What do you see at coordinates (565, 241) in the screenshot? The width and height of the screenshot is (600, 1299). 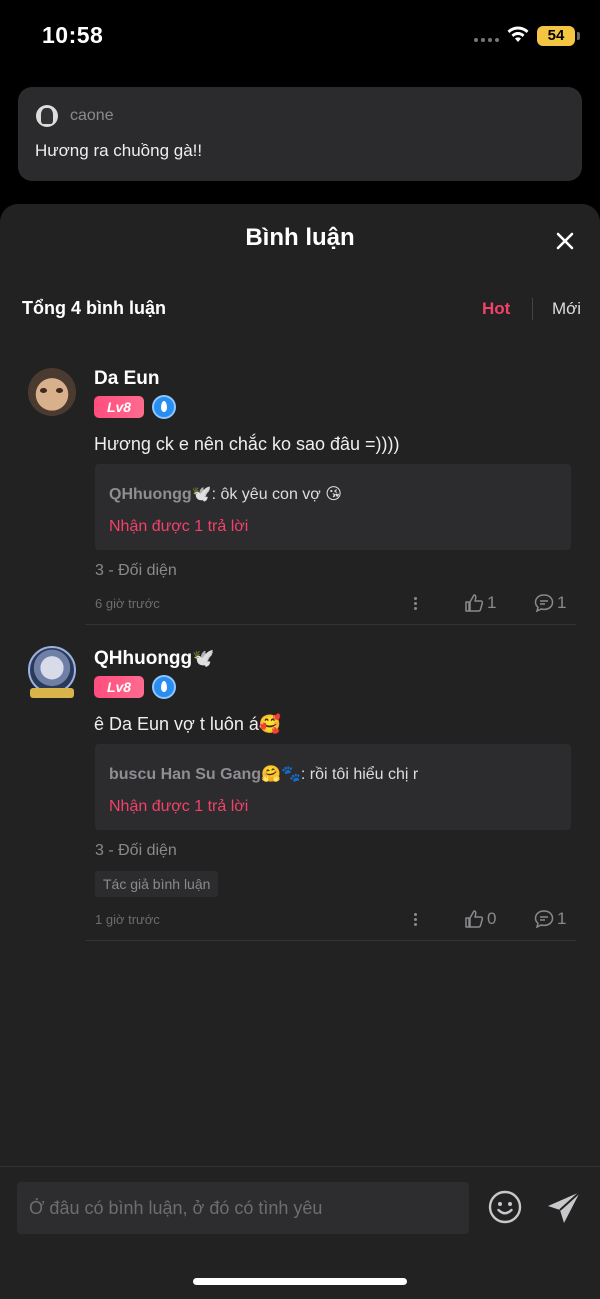 I see `close-icon` at bounding box center [565, 241].